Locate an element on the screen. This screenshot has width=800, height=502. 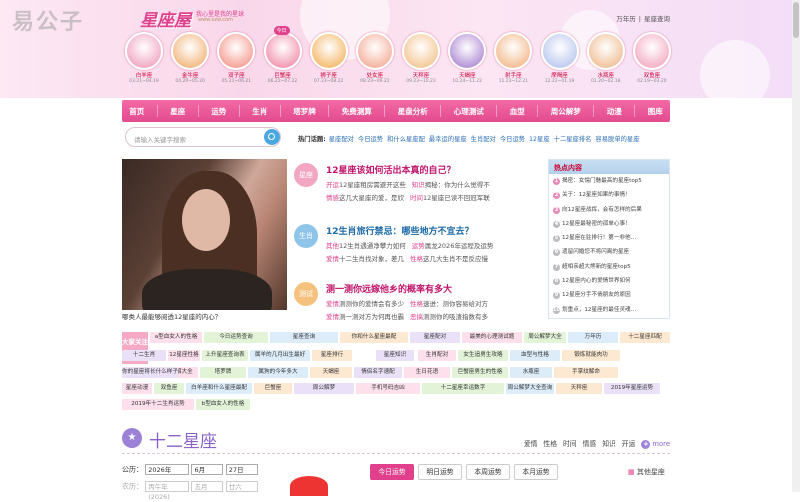
tag-link: 双鱼座 is located at coordinates (169, 388).